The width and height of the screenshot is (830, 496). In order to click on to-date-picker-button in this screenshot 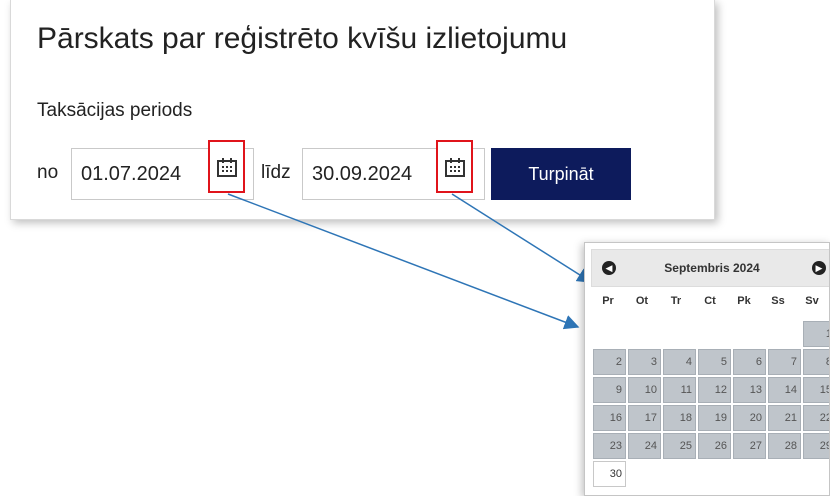, I will do `click(454, 166)`.